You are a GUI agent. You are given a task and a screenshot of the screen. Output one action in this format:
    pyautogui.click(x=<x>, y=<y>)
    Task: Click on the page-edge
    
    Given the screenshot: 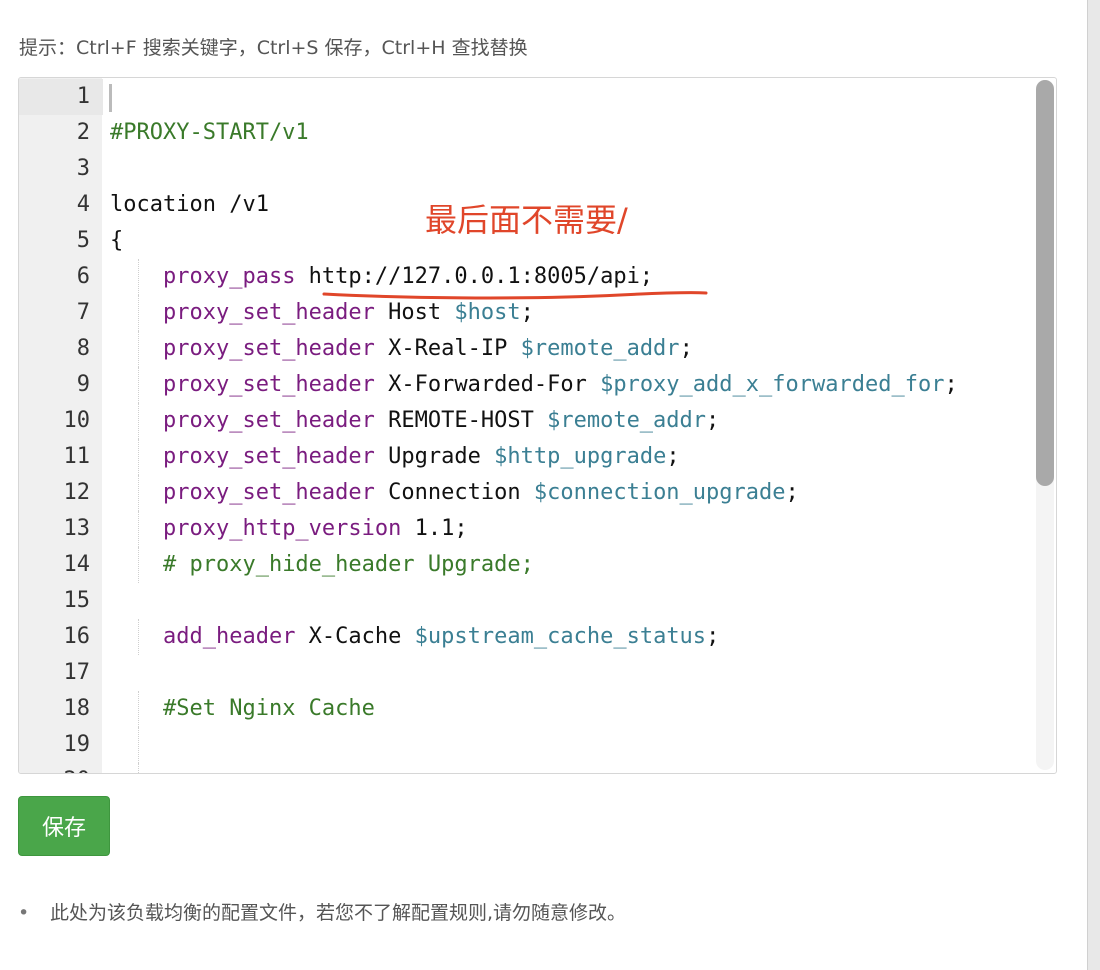 What is the action you would take?
    pyautogui.click(x=1093, y=485)
    